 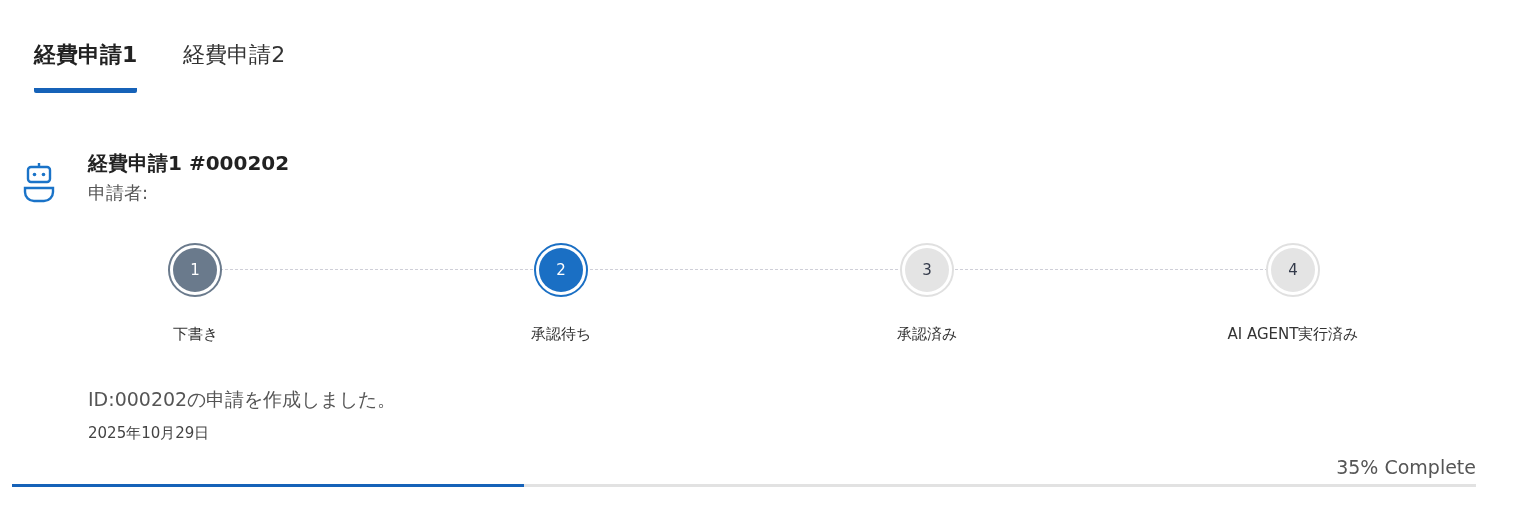 I want to click on progress-reading: 35% Complete, so click(x=1406, y=467).